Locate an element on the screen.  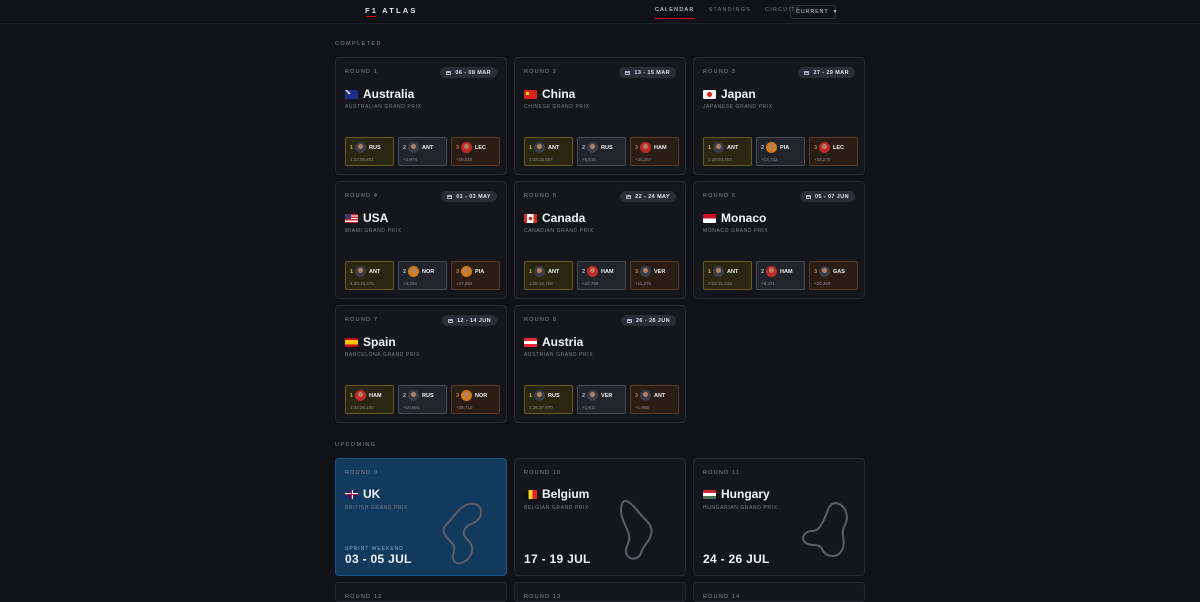
country-row: Monaco is located at coordinates (734, 218).